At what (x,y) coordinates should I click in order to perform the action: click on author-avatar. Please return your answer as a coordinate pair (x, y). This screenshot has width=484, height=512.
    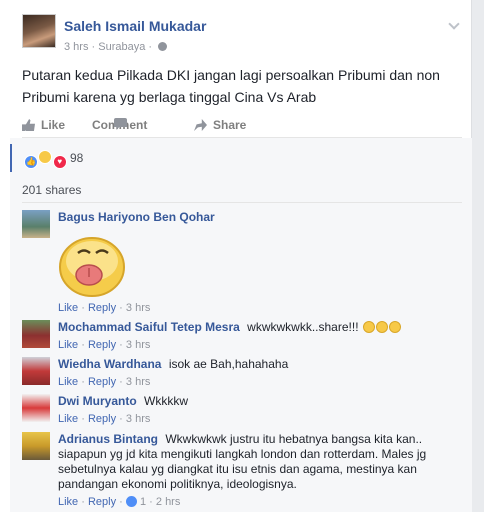
    Looking at the image, I should click on (39, 31).